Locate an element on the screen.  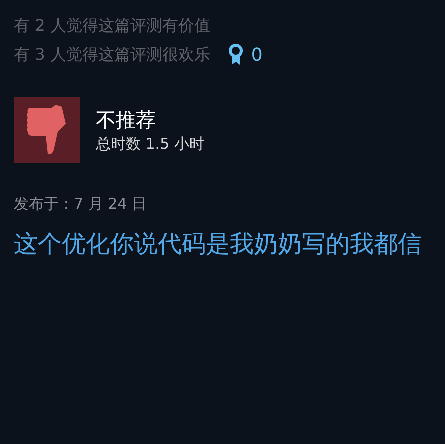
helpful-count-text: 有 3 人觉得这篇评测很欢乐 is located at coordinates (112, 55).